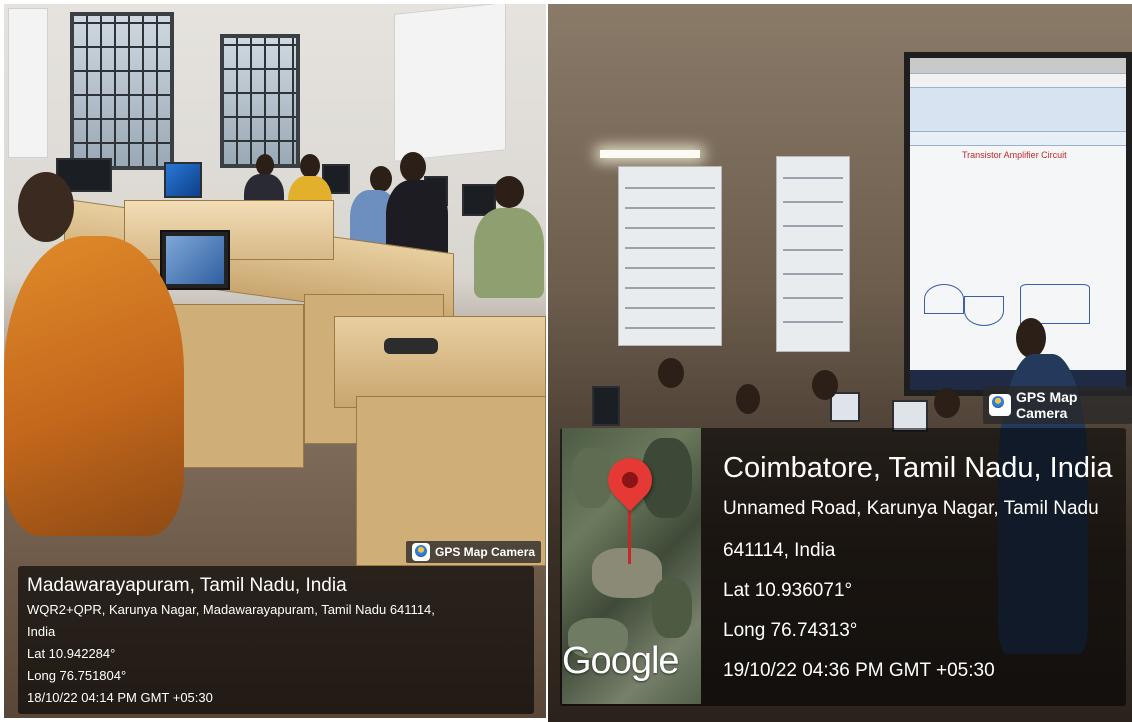 This screenshot has height=722, width=1132. What do you see at coordinates (1018, 81) in the screenshot?
I see `browser-address-bar` at bounding box center [1018, 81].